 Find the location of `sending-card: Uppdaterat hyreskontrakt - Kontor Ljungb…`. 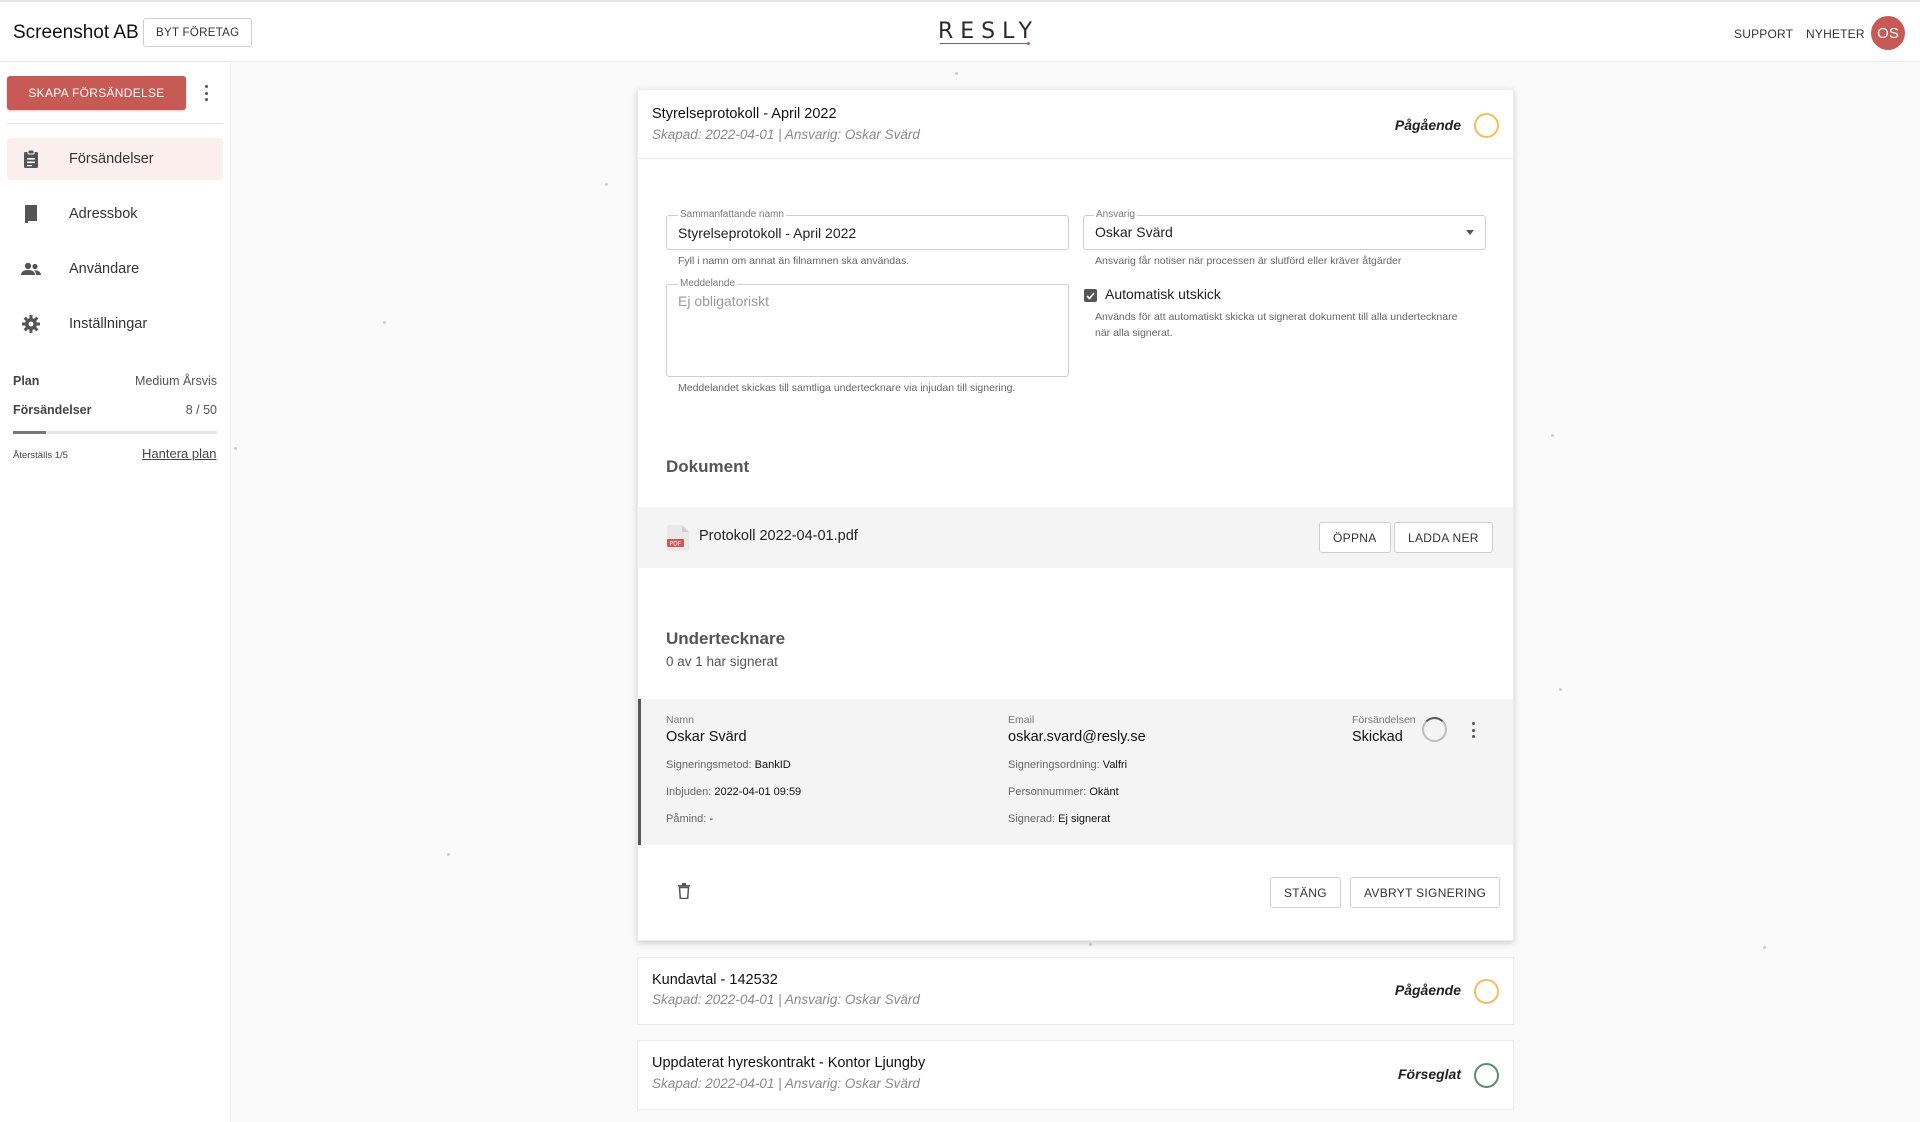

sending-card: Uppdaterat hyreskontrakt - Kontor Ljungb… is located at coordinates (1075, 1075).